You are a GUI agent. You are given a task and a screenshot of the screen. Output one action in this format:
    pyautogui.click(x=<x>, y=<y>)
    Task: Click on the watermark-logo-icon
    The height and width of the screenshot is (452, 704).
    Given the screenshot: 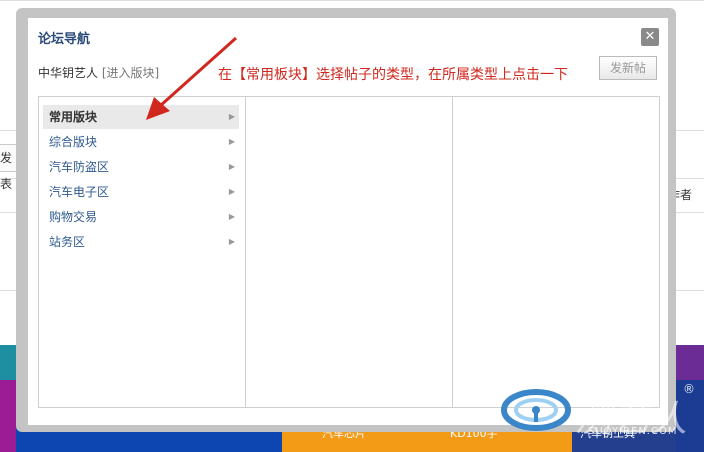 What is the action you would take?
    pyautogui.click(x=536, y=410)
    